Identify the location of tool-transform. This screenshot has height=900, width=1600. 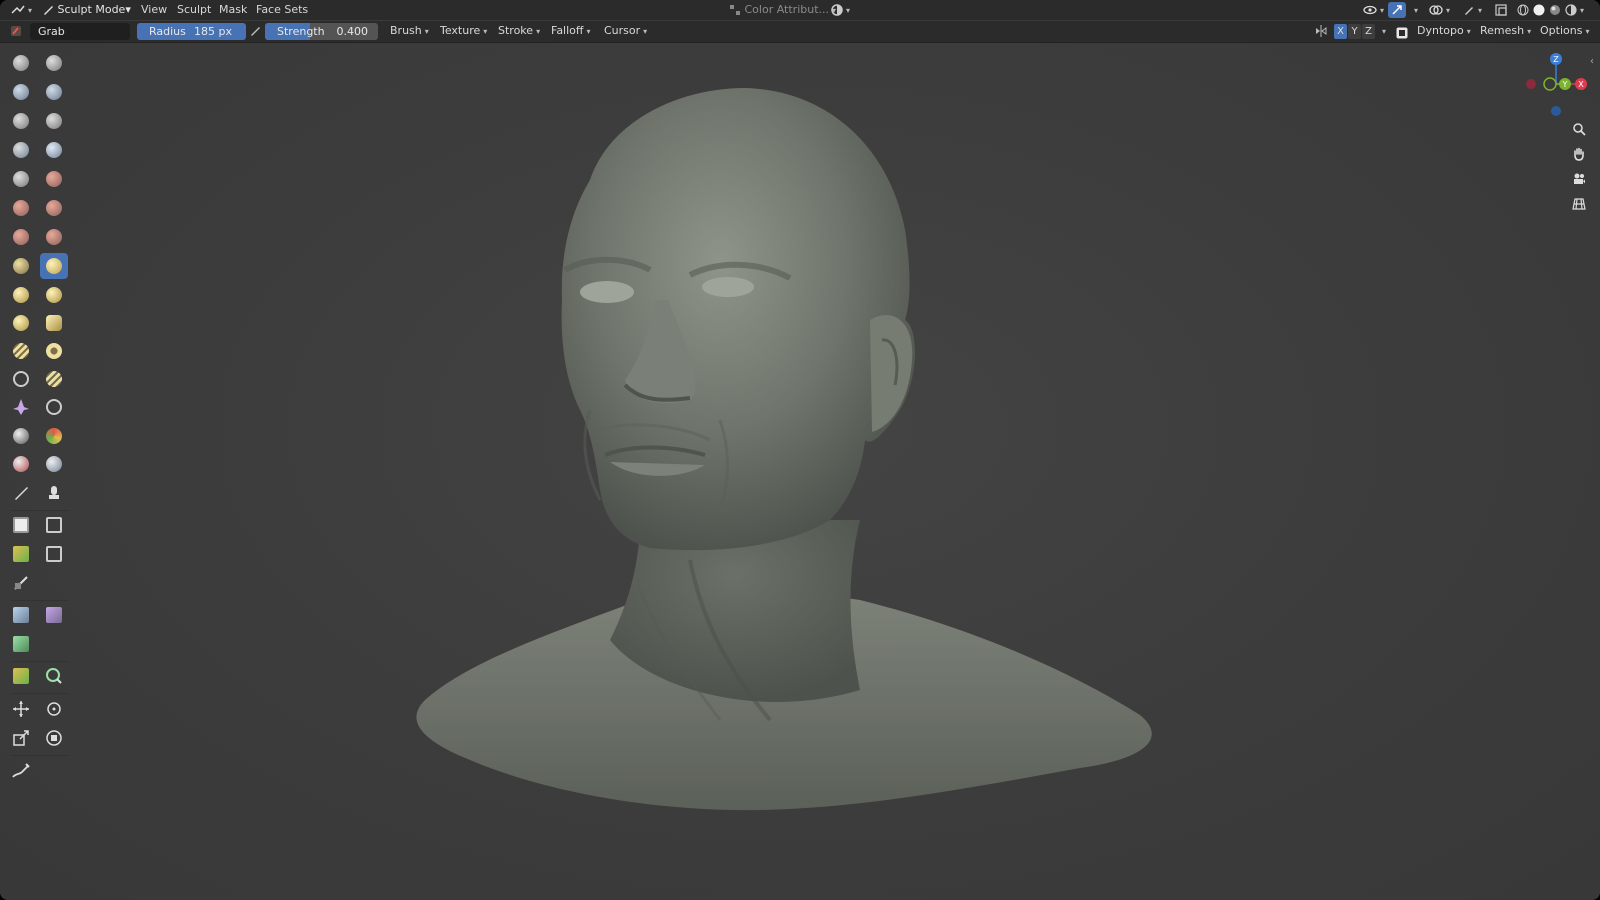
(54, 738).